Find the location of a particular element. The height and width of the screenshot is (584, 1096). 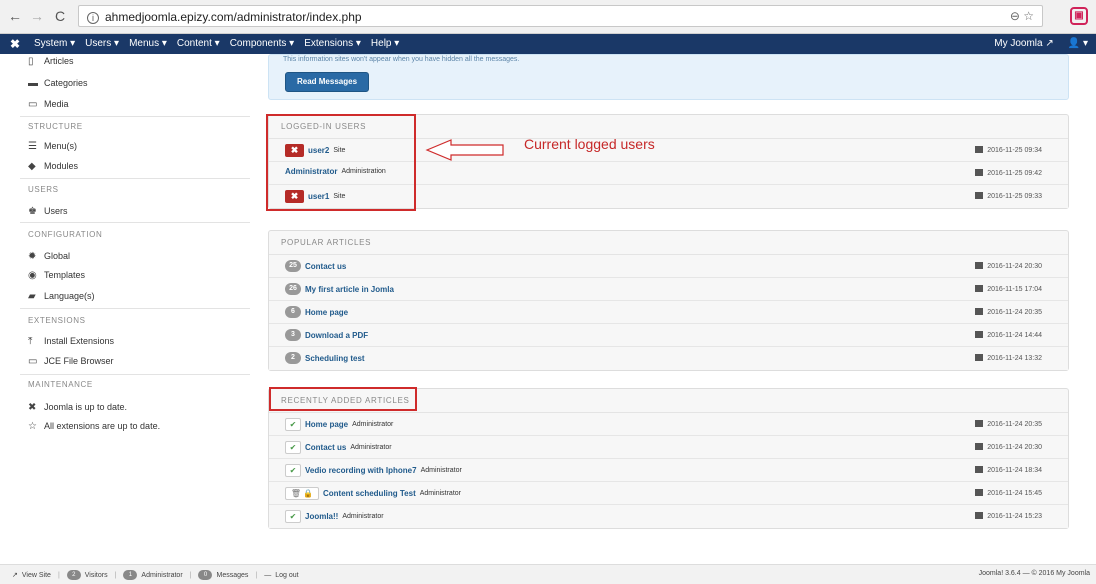

menu-components: Components ▾ is located at coordinates (262, 43).